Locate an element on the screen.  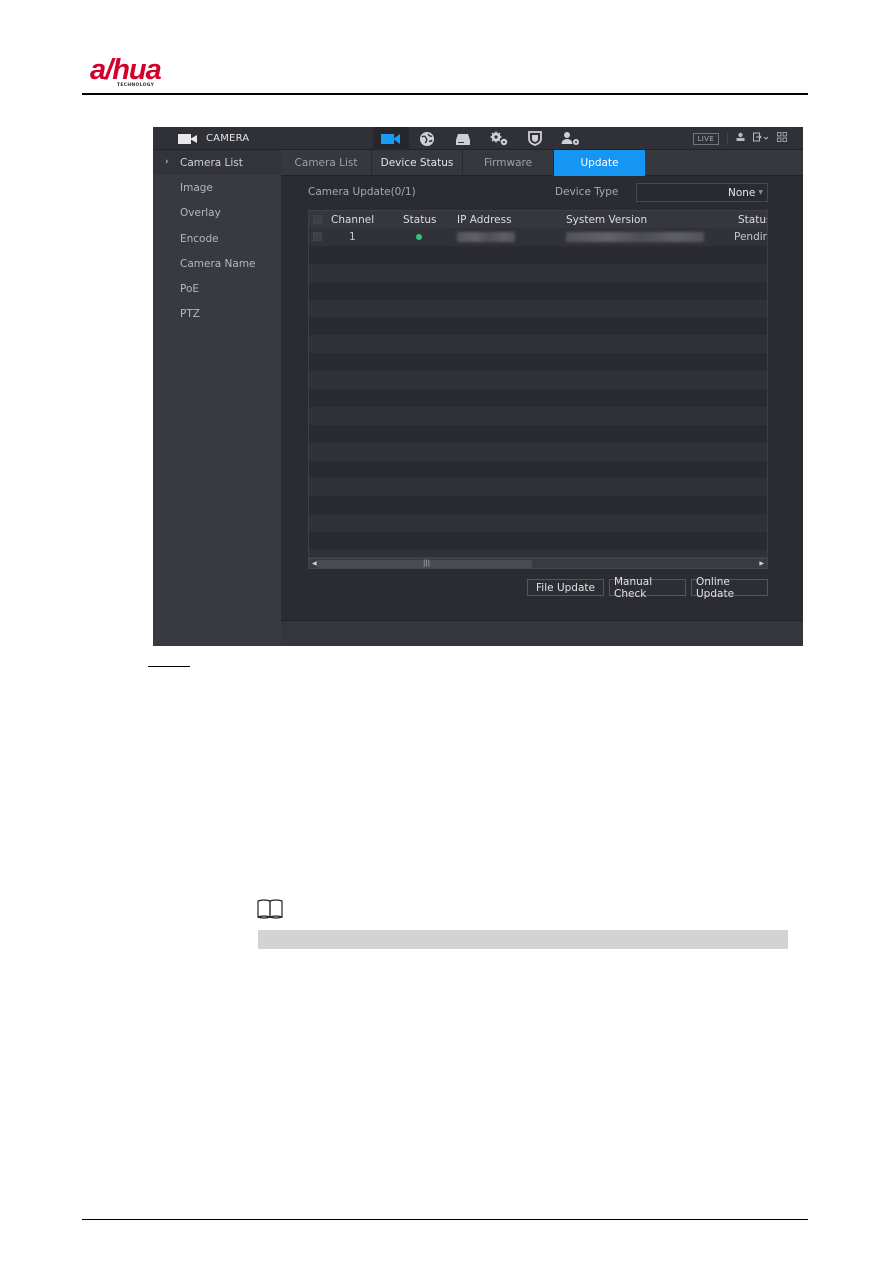
sidebar-item-label: Encode is located at coordinates (199, 238).